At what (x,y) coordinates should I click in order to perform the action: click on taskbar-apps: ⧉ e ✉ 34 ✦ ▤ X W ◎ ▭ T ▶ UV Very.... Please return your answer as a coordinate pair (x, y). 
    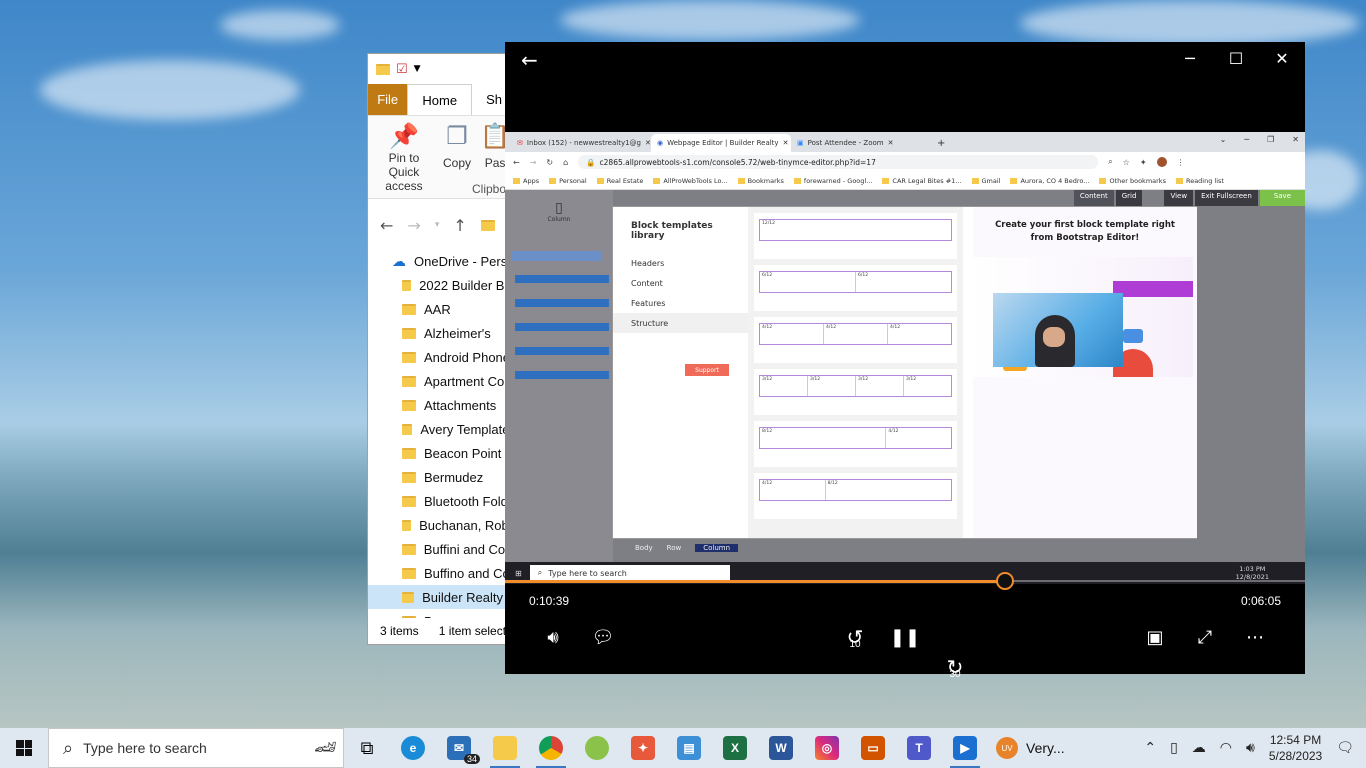
    Looking at the image, I should click on (704, 748).